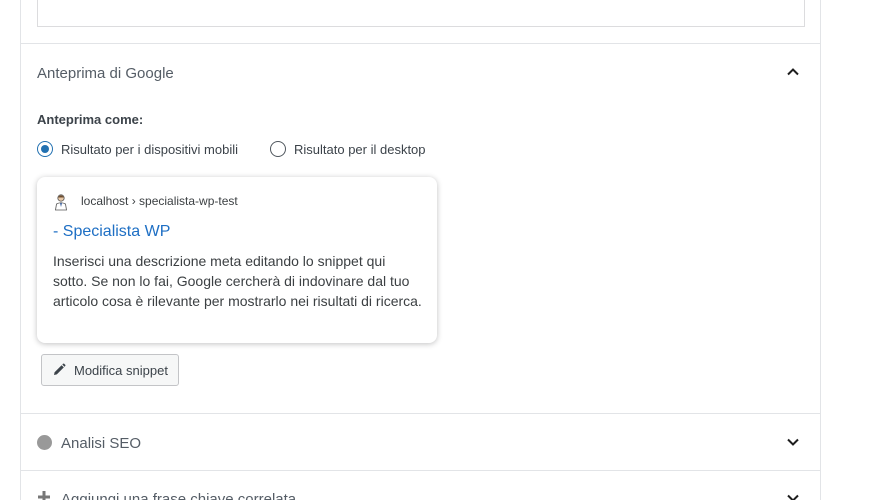 This screenshot has width=890, height=500. Describe the element at coordinates (105, 73) in the screenshot. I see `google-preview-title: Anteprima di Google` at that location.